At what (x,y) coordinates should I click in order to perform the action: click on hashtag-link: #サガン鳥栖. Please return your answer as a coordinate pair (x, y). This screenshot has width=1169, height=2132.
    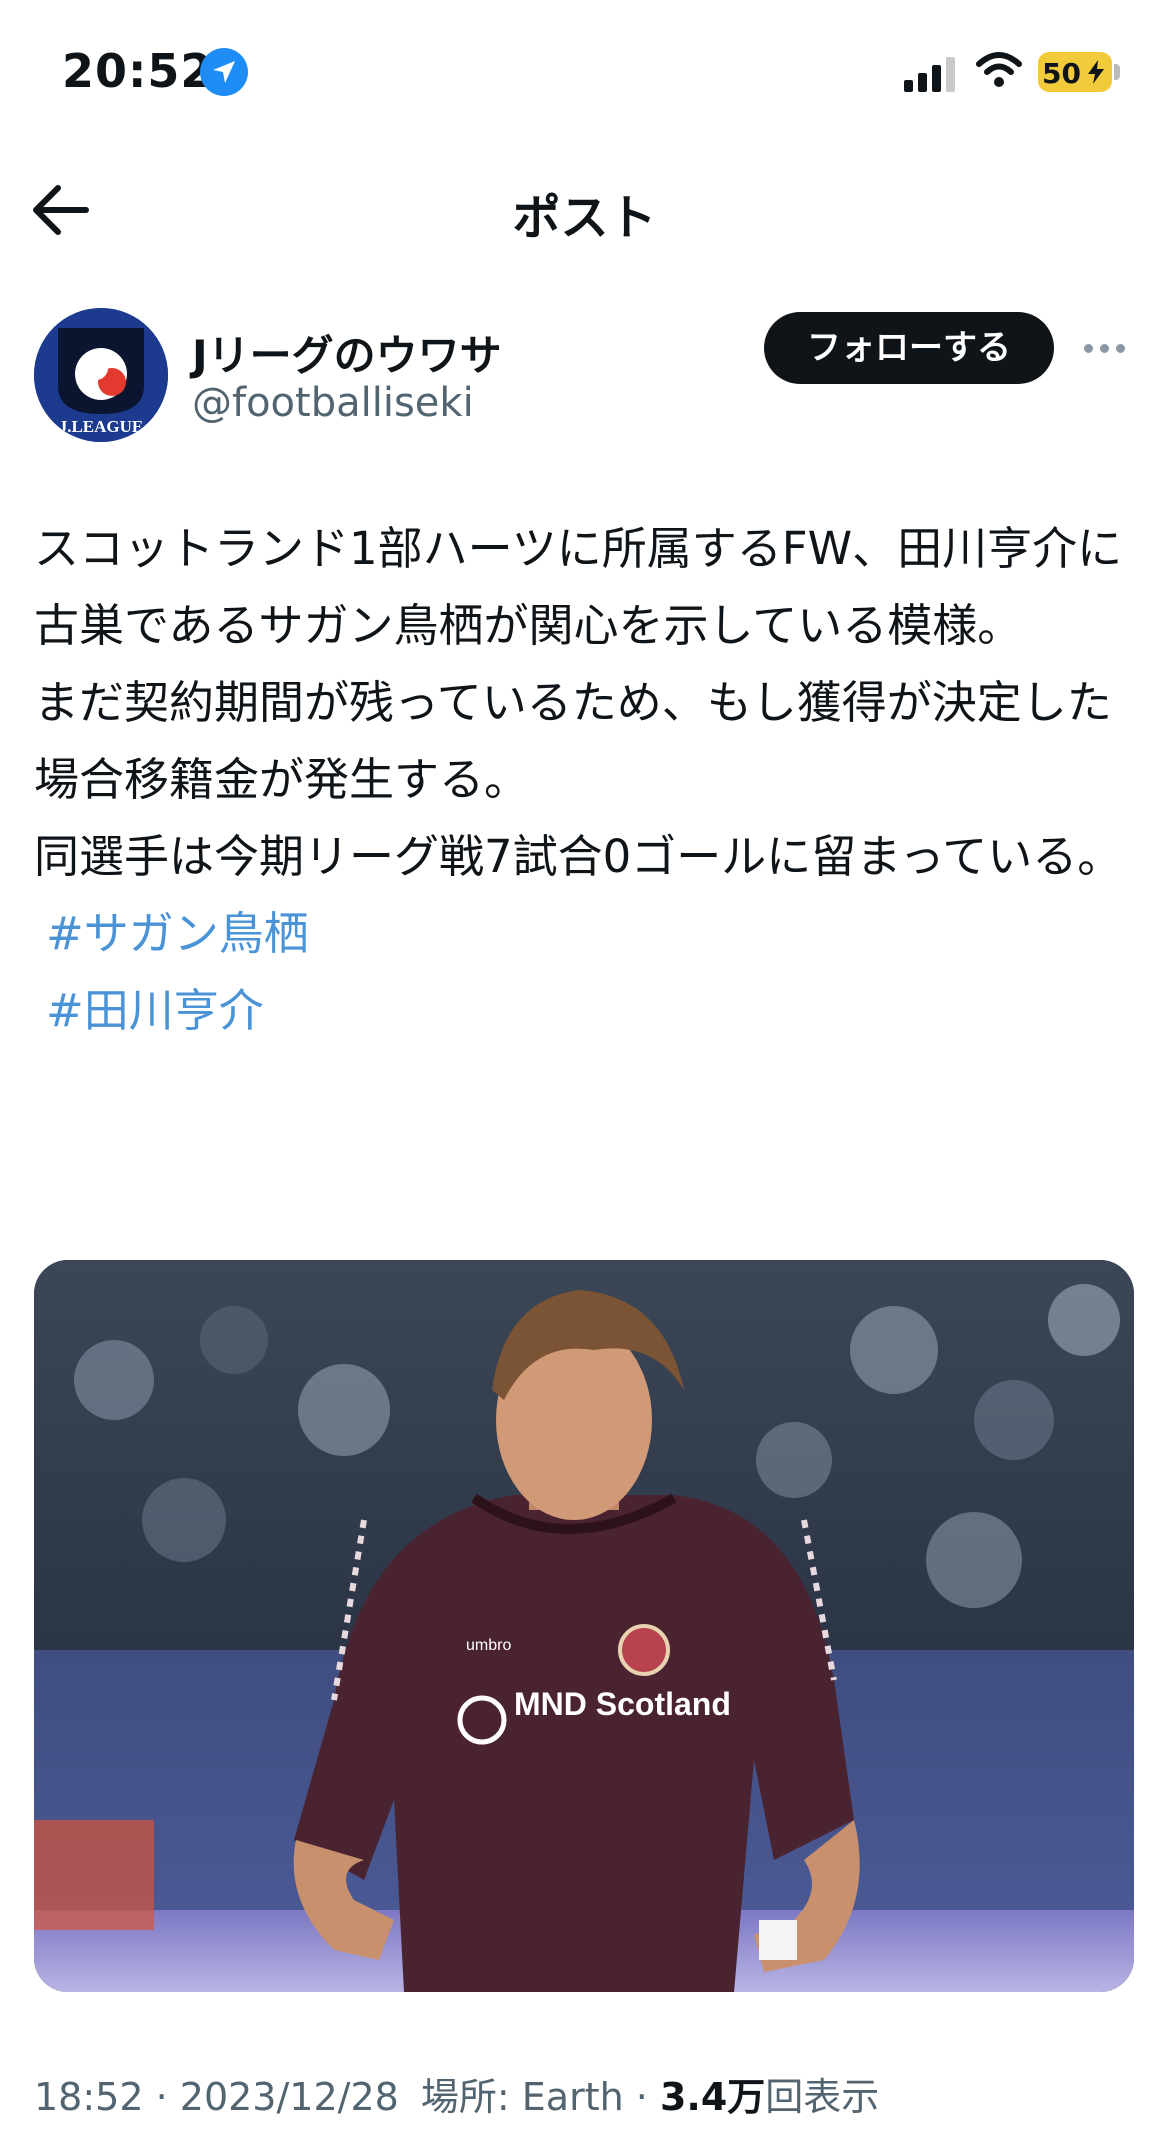
    Looking at the image, I should click on (586, 933).